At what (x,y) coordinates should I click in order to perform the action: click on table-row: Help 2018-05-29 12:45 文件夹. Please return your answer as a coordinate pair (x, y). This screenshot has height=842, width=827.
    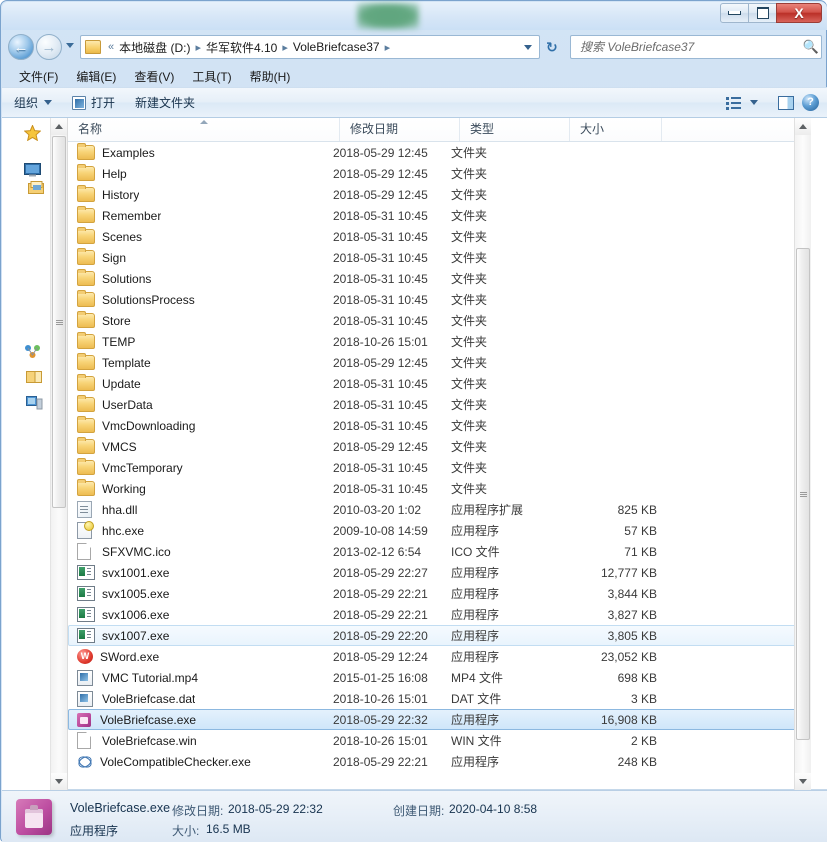
    Looking at the image, I should click on (439, 173).